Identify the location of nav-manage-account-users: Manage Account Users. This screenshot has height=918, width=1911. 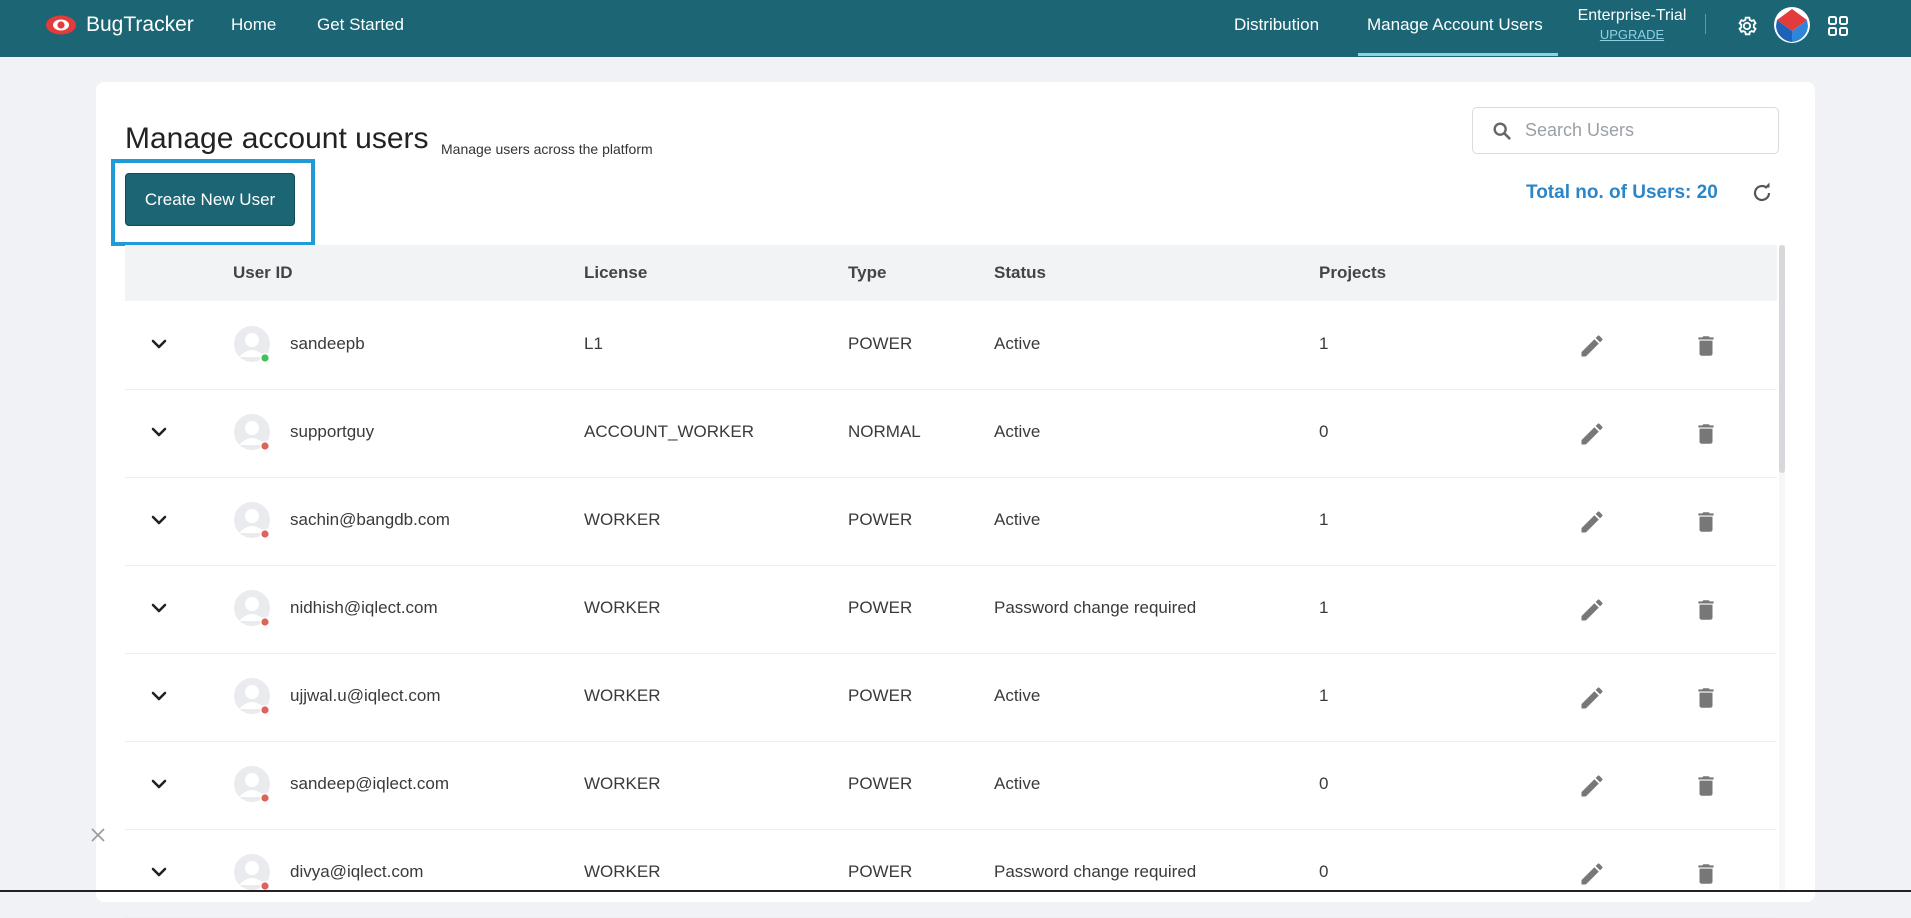
(1455, 25).